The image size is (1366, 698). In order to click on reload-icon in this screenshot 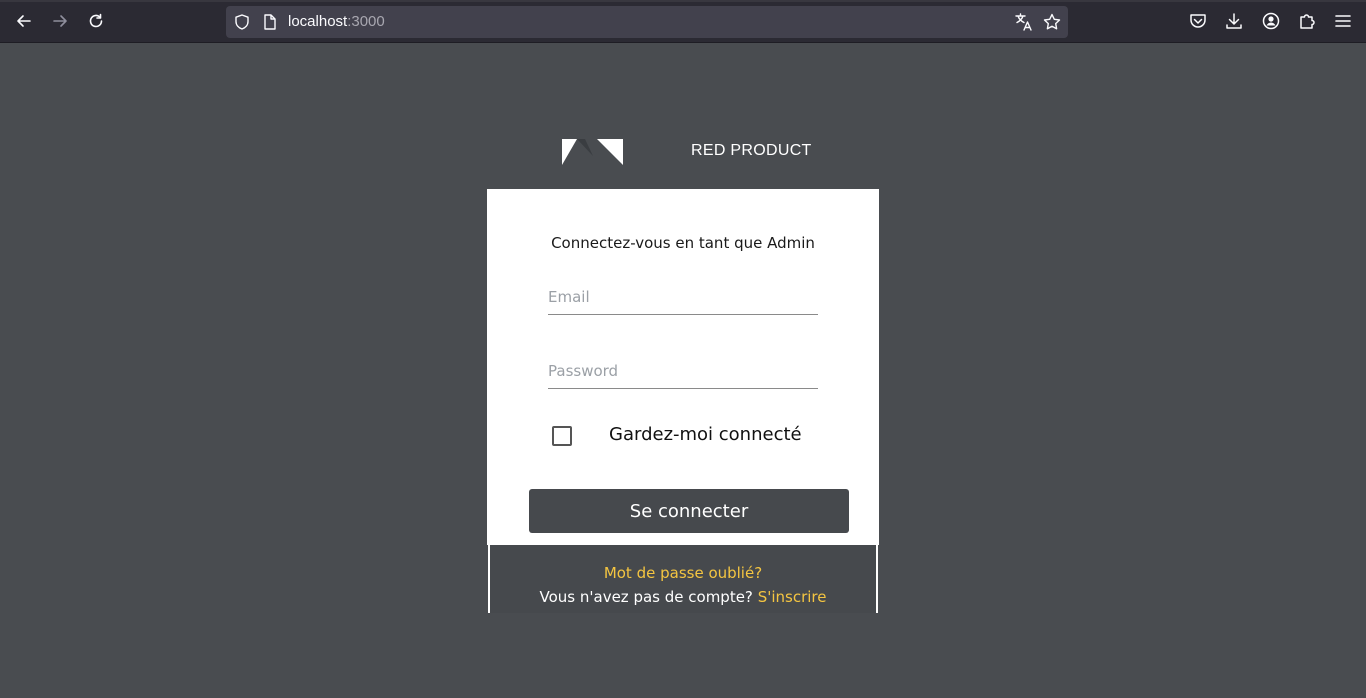, I will do `click(96, 20)`.